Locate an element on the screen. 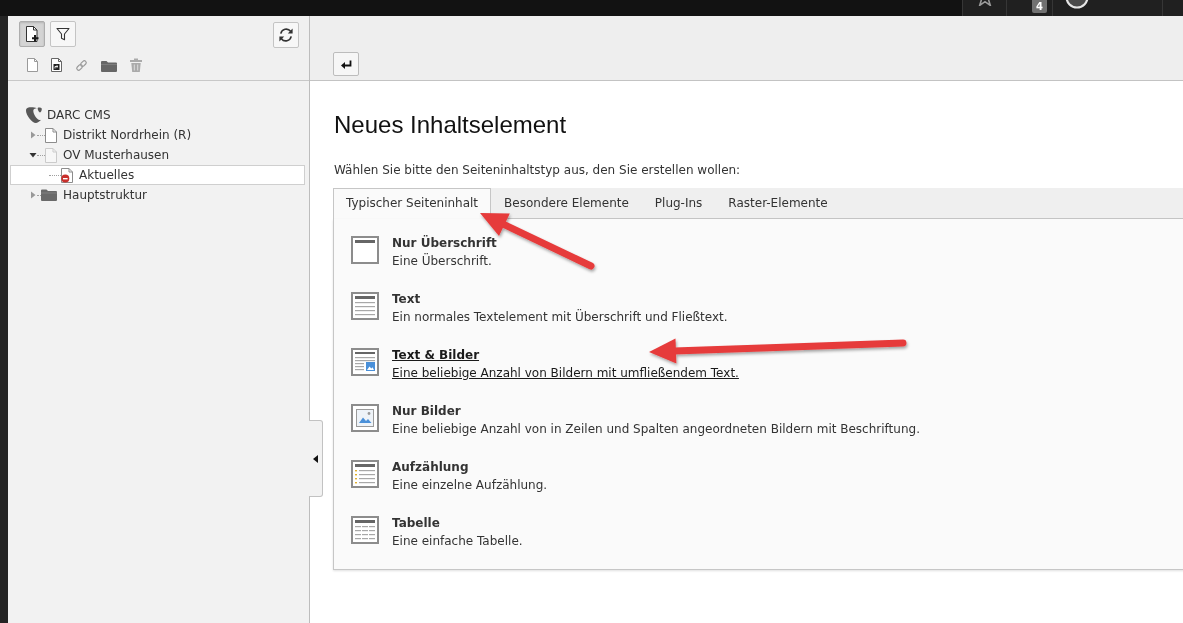  page-title: Neues Inhaltselement is located at coordinates (450, 125).